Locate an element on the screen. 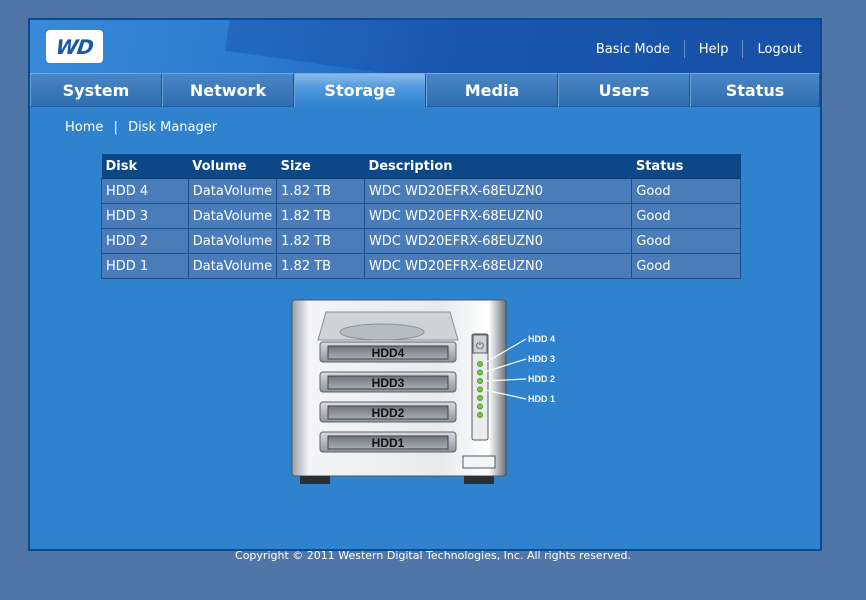  tab-users: Users is located at coordinates (624, 90).